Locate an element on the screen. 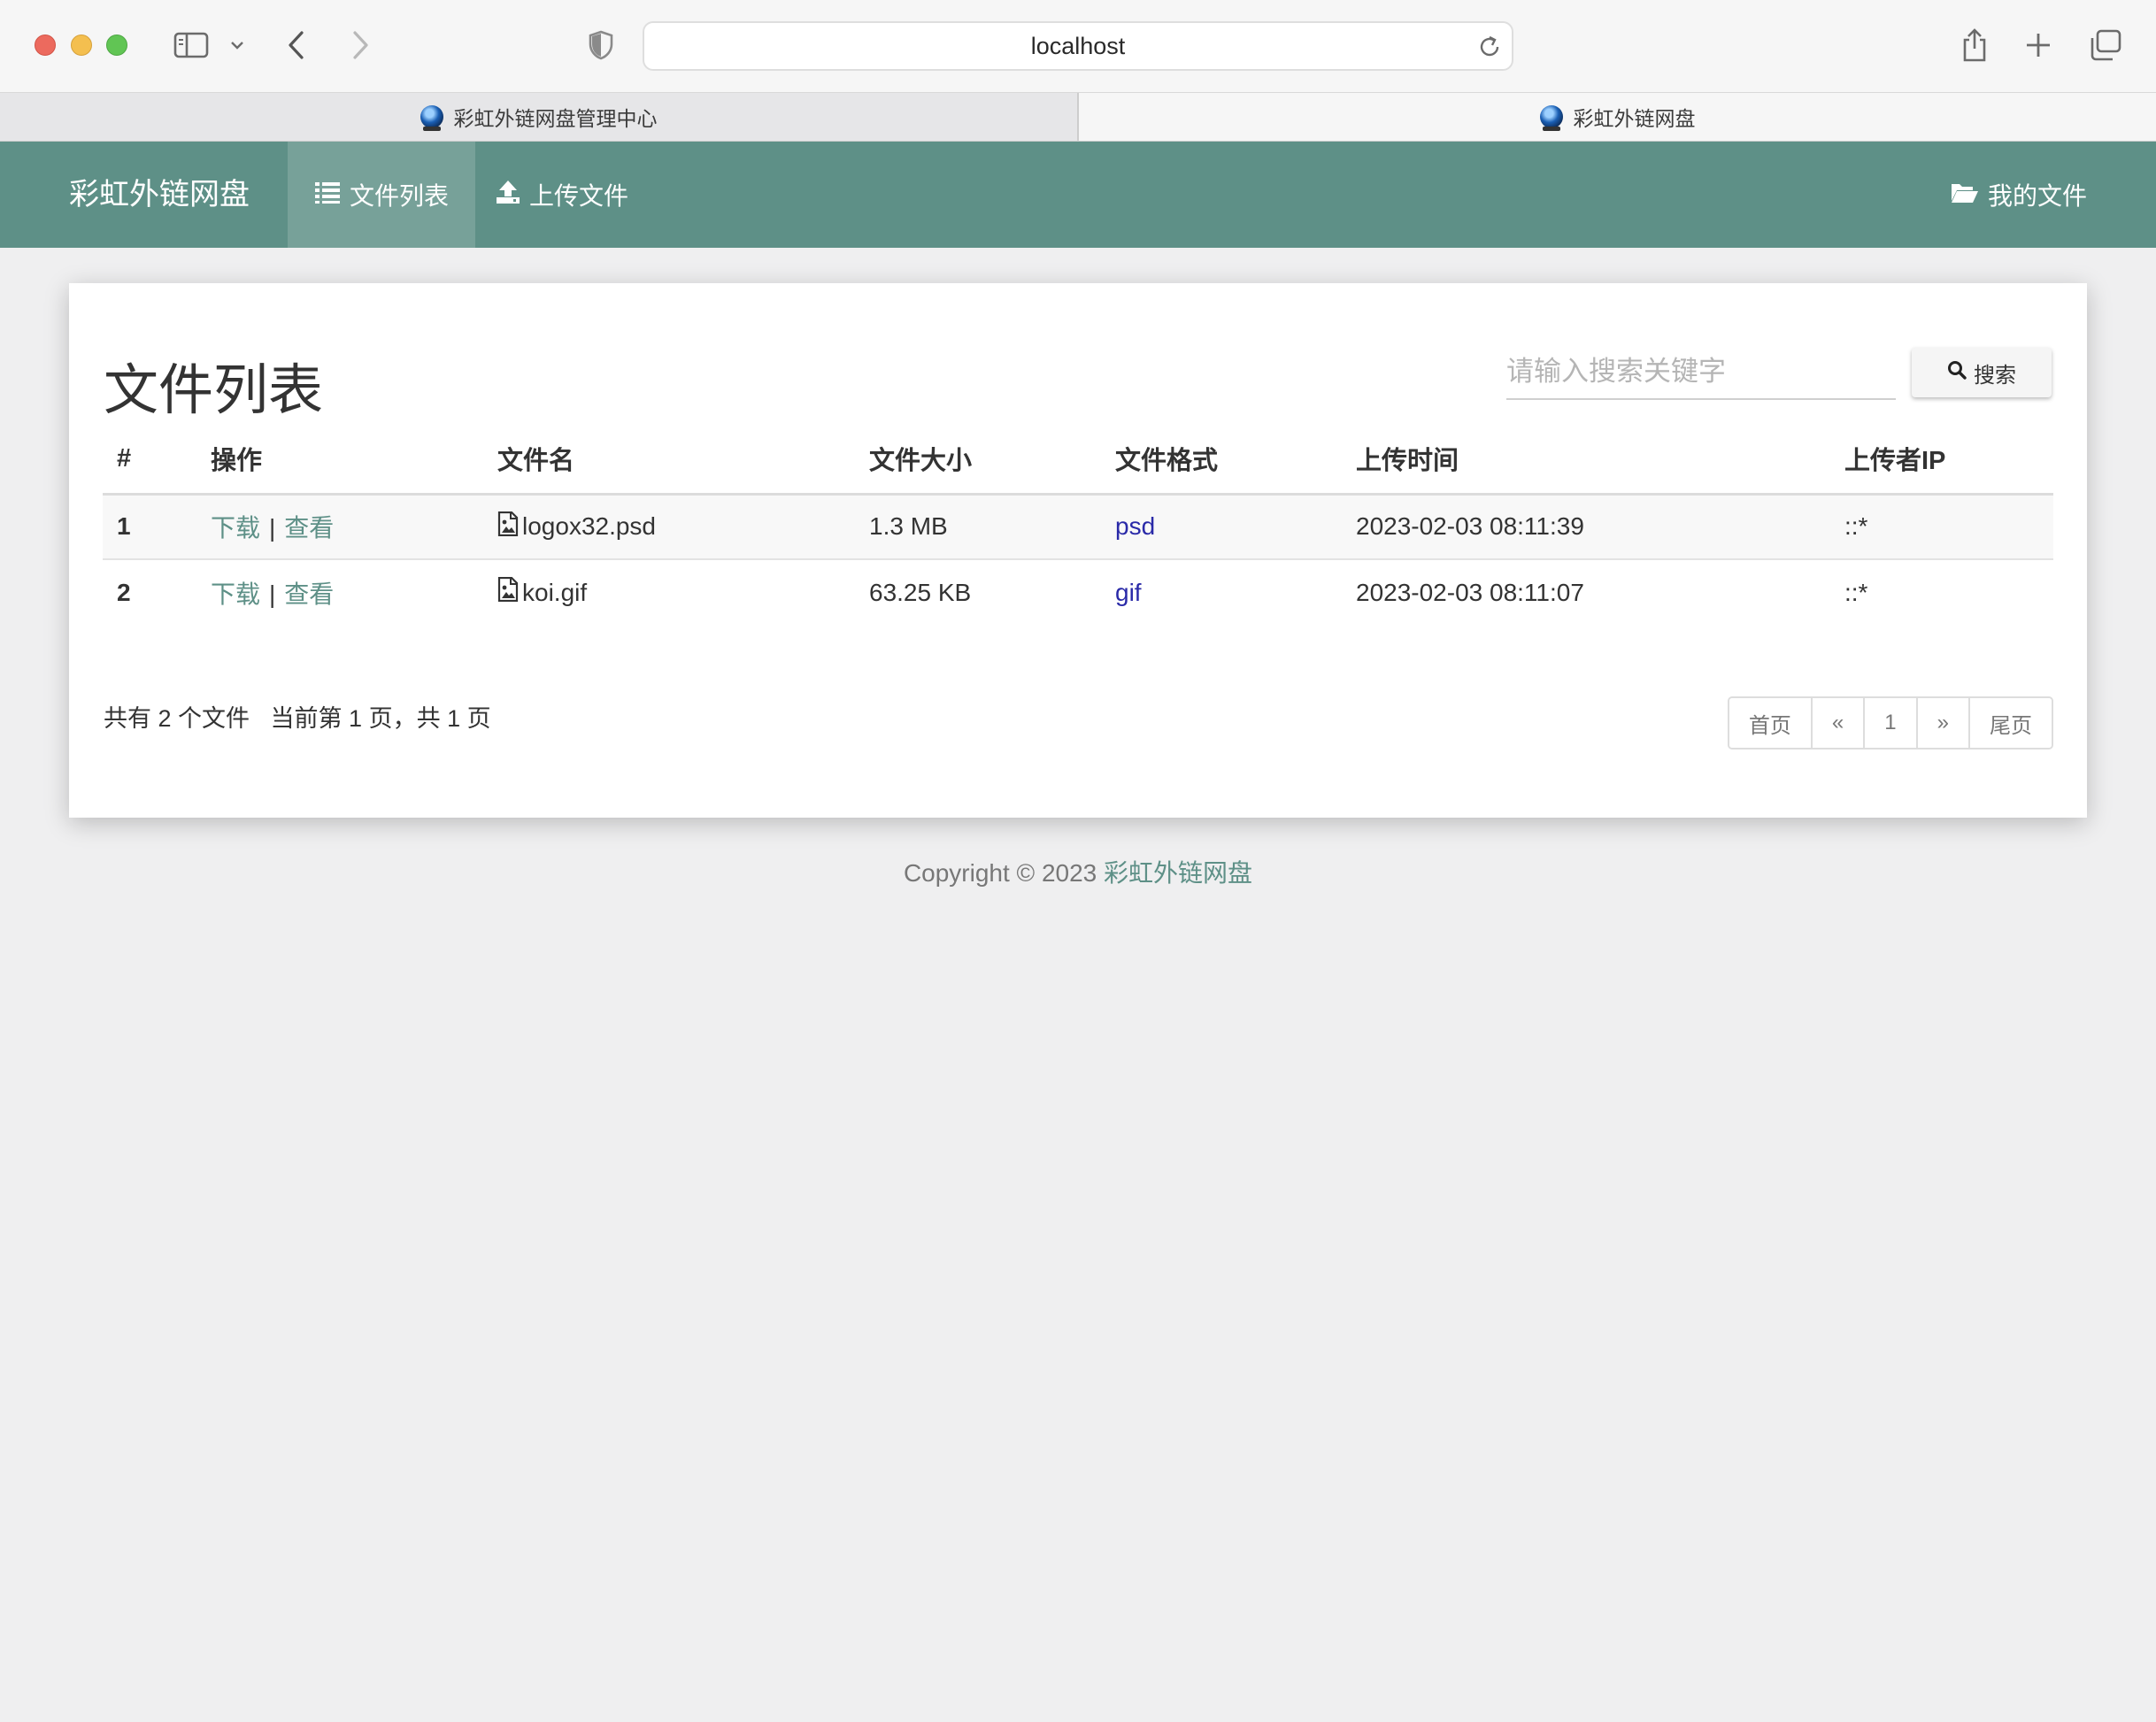  tab-admin-center: 彩虹外链网盘管理中心 is located at coordinates (539, 117).